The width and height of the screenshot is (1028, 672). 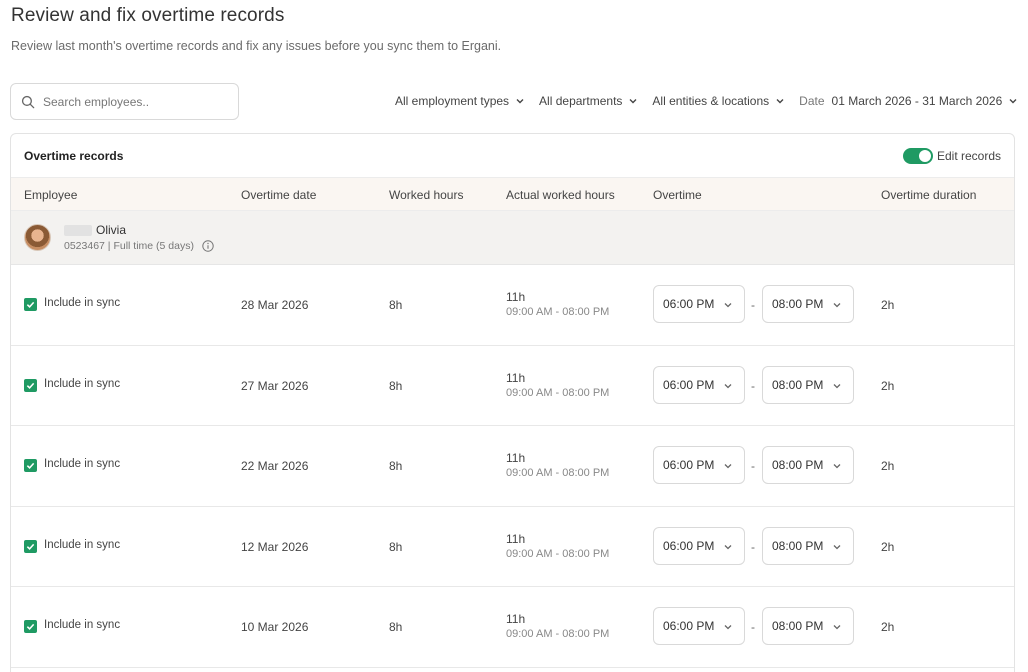 What do you see at coordinates (37, 237) in the screenshot?
I see `avatar` at bounding box center [37, 237].